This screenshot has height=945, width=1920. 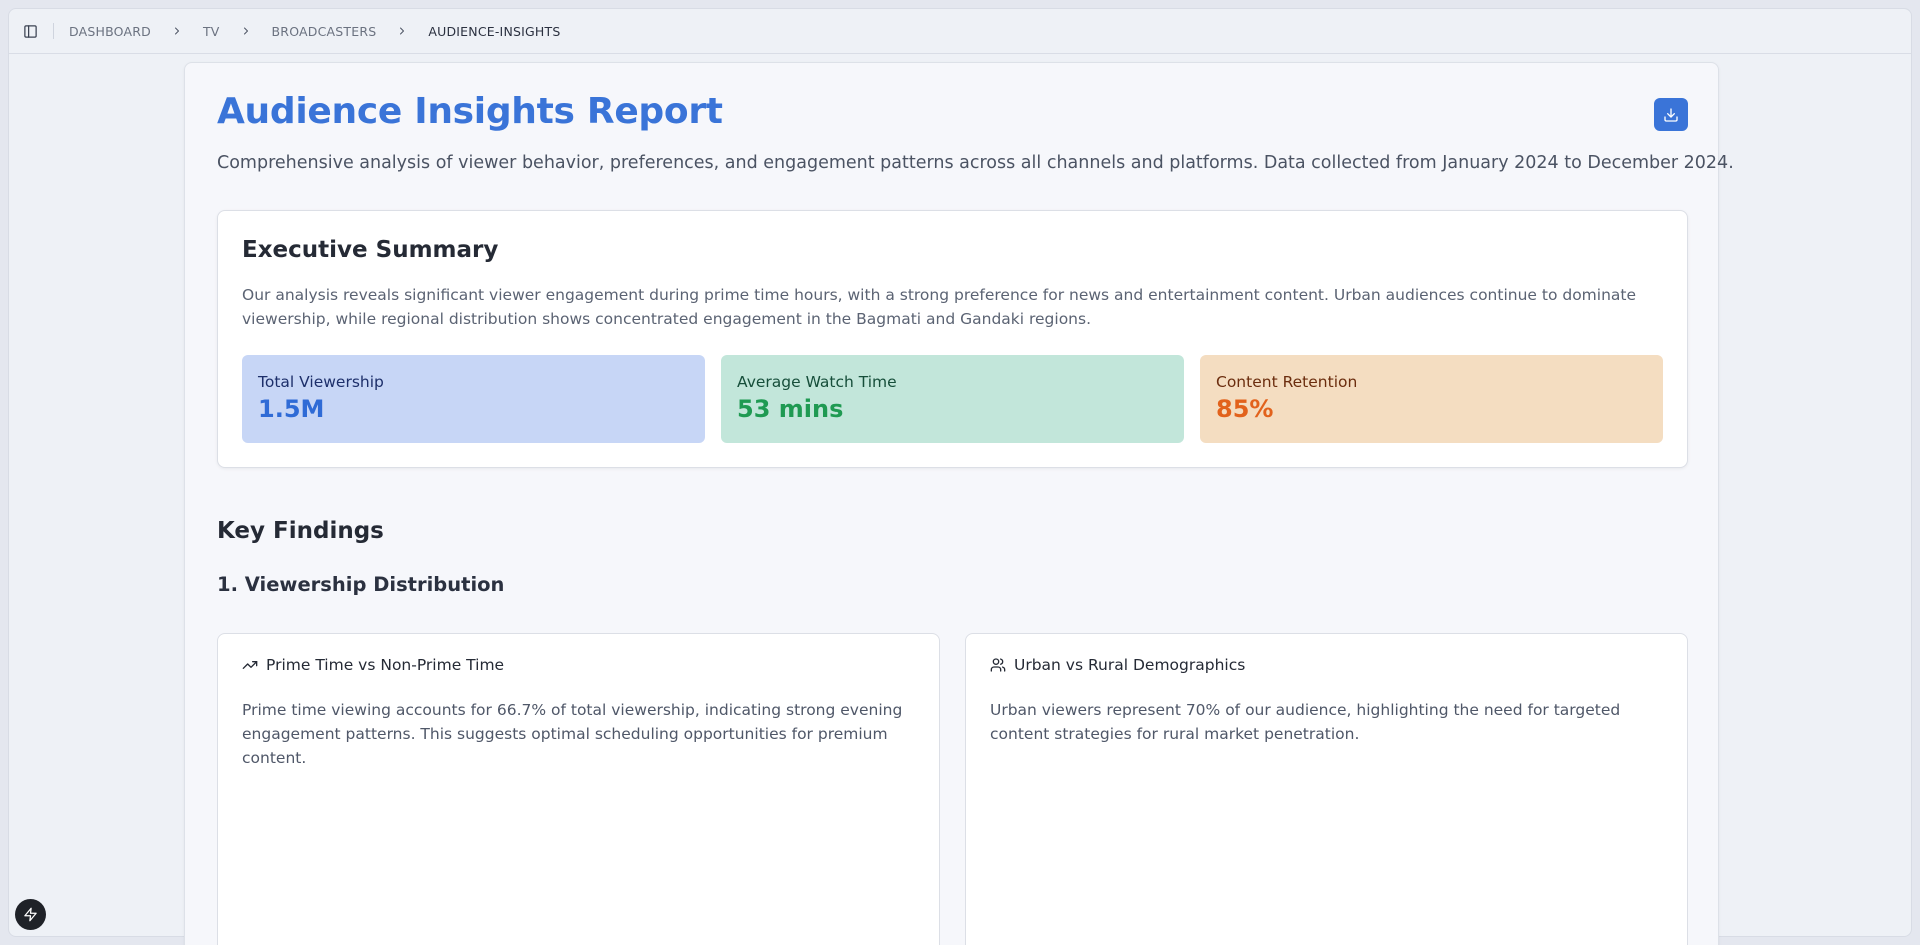 What do you see at coordinates (1431, 399) in the screenshot?
I see `metric-content-retention: Content Retention 85%` at bounding box center [1431, 399].